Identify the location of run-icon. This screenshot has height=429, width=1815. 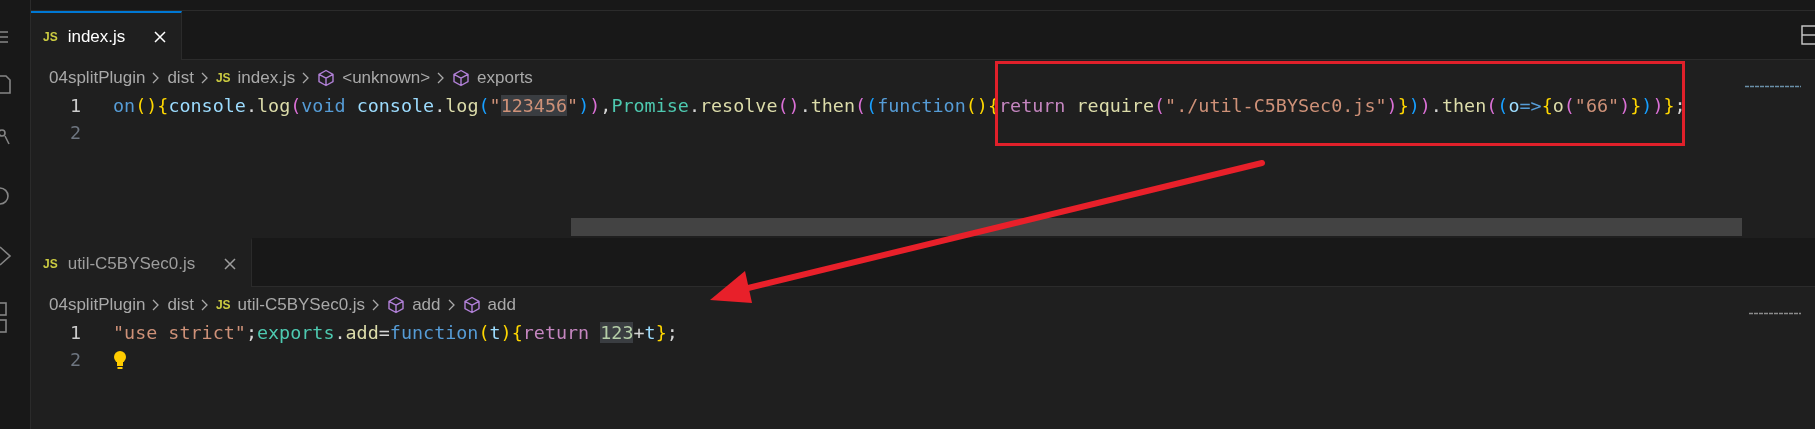
(6, 256).